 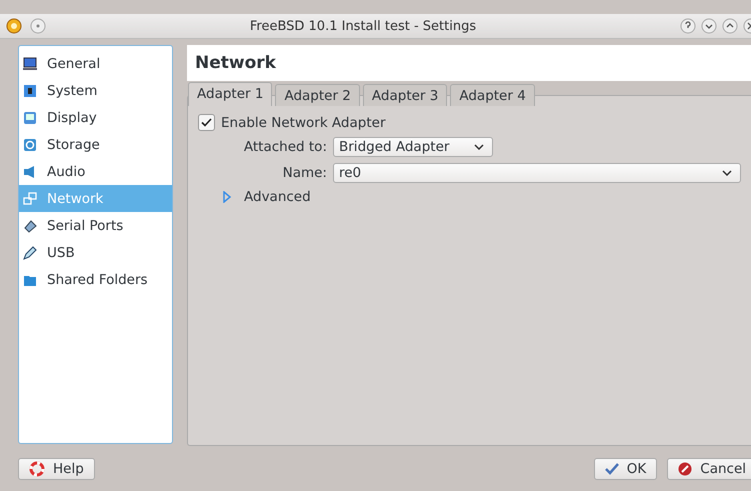 I want to click on page-title: Network, so click(x=469, y=63).